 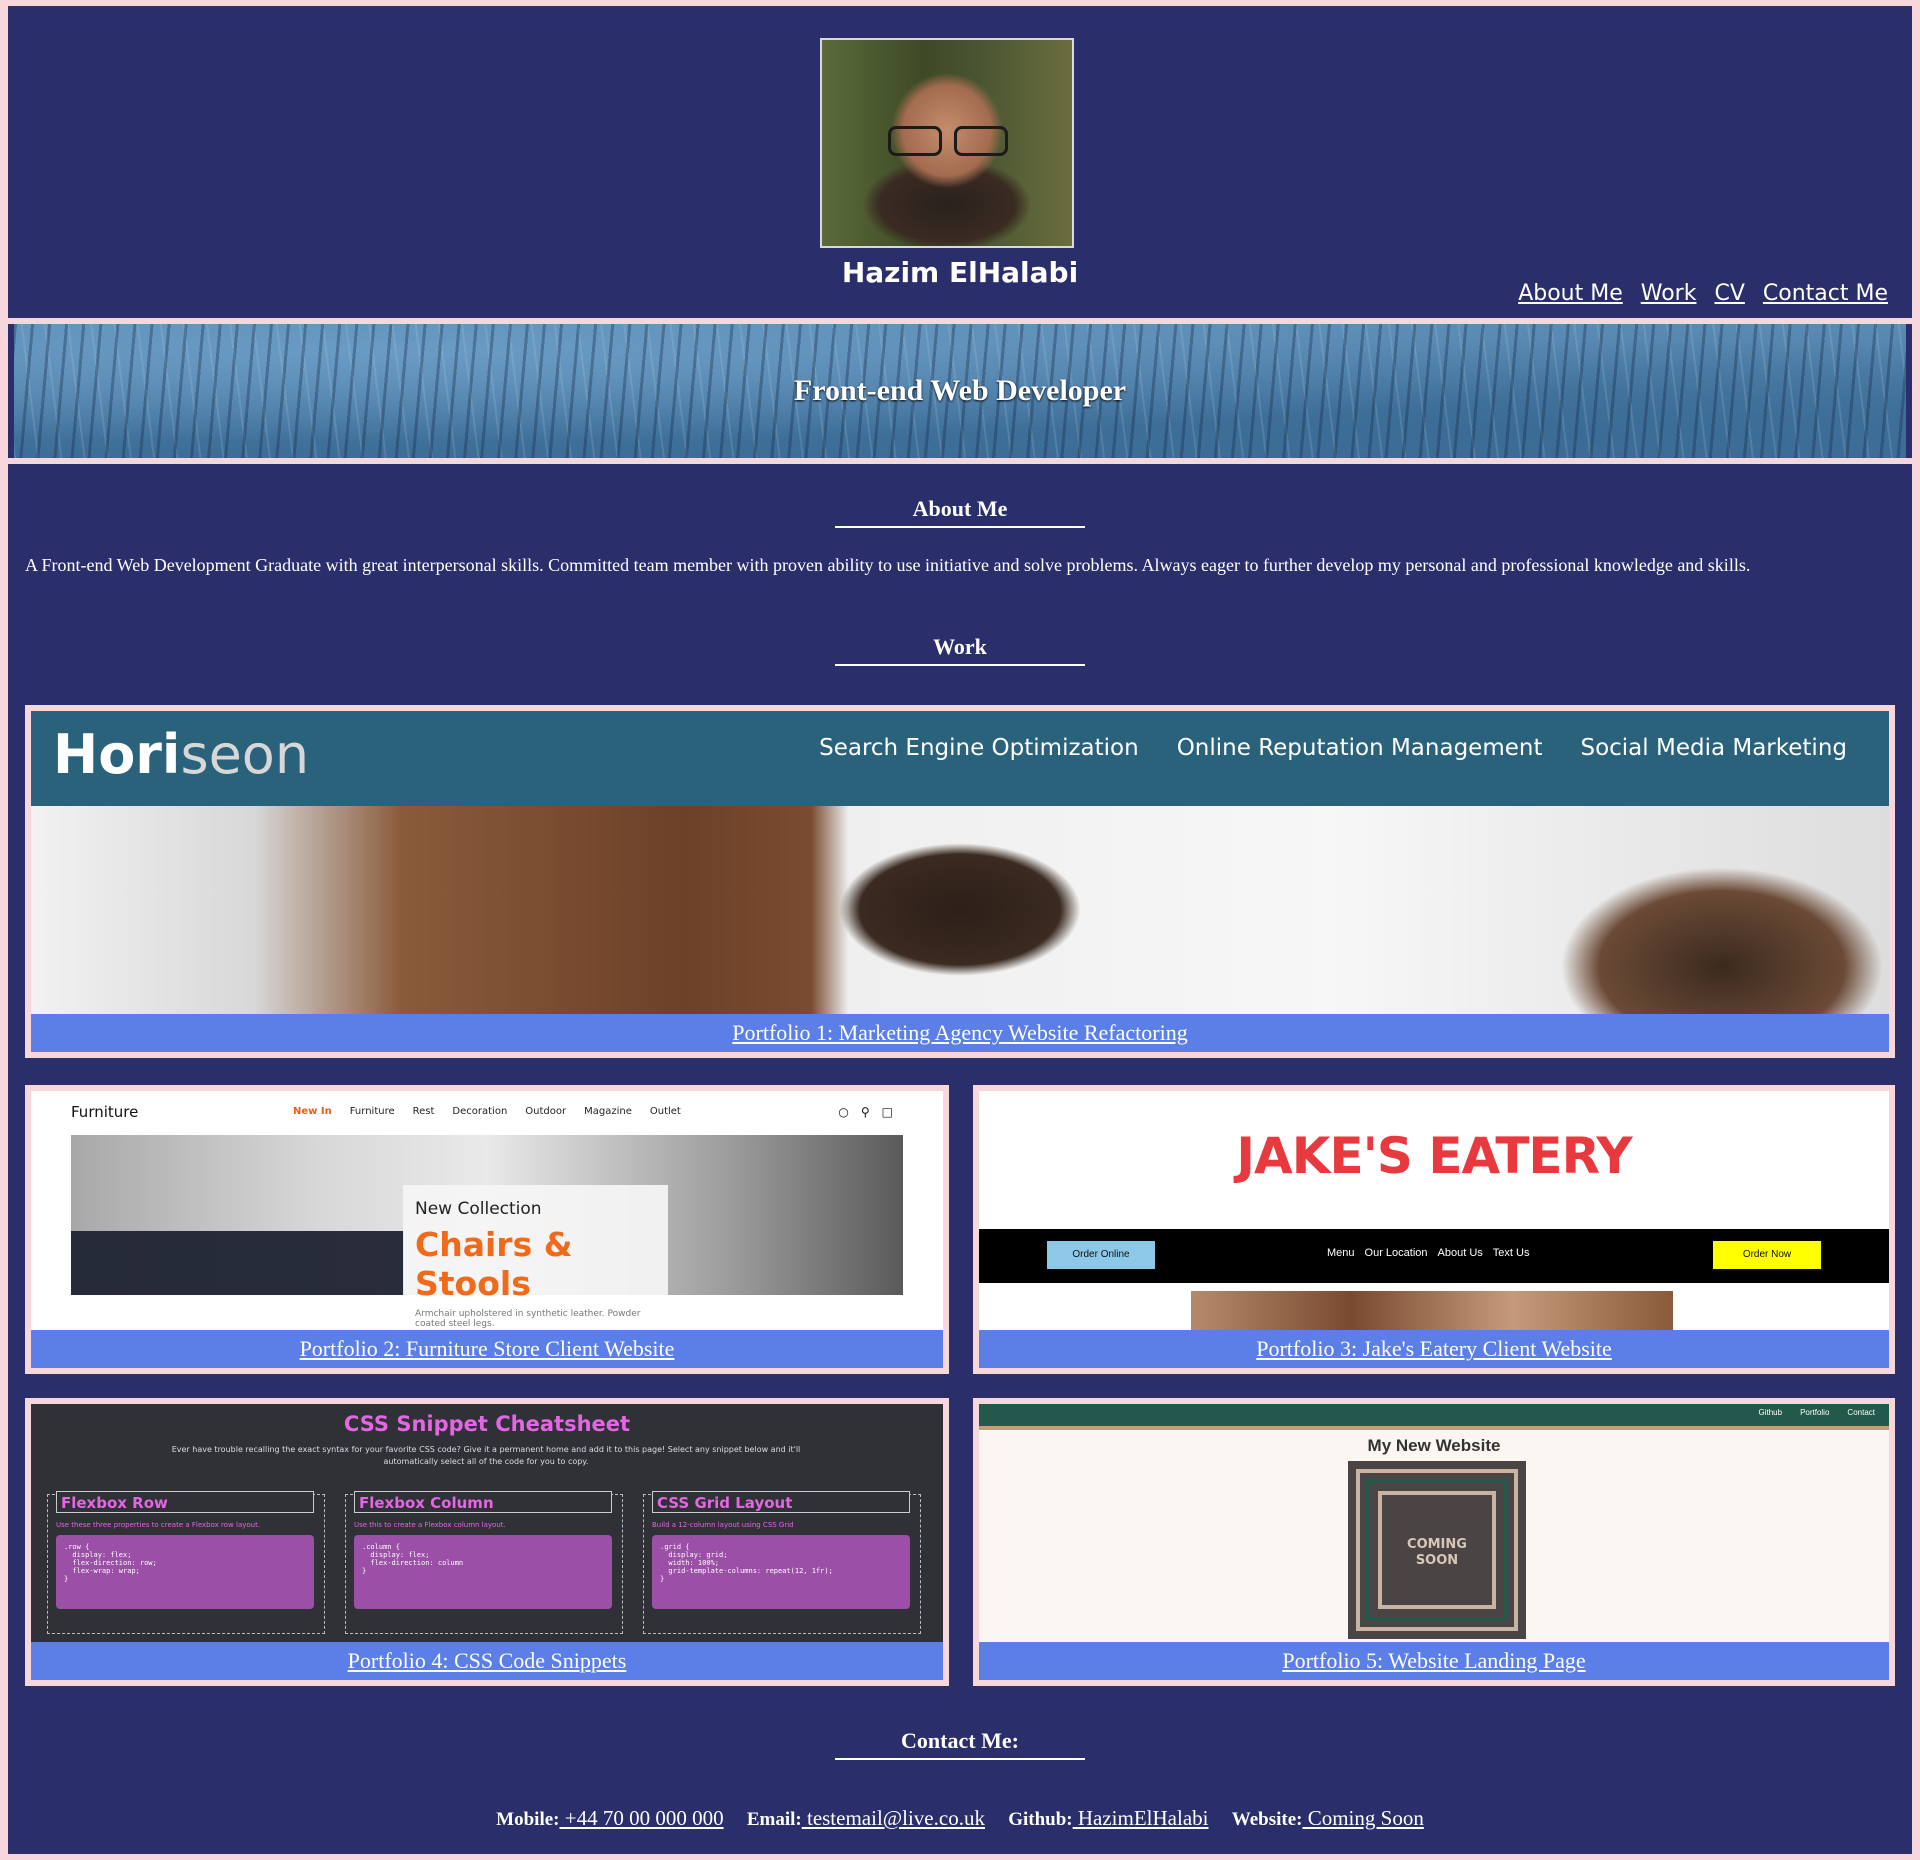 I want to click on landing-header: Github Portfolio Contact, so click(x=1434, y=1417).